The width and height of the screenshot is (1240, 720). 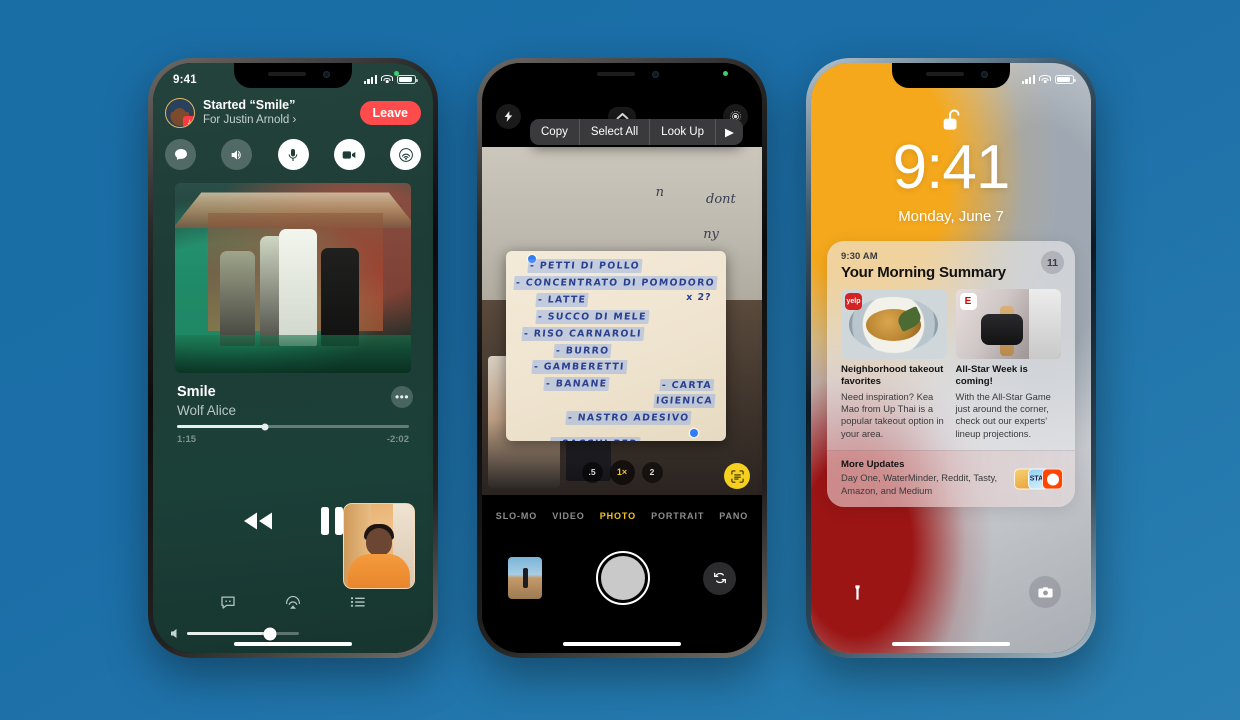 I want to click on summary-image-food: yelp, so click(x=894, y=324).